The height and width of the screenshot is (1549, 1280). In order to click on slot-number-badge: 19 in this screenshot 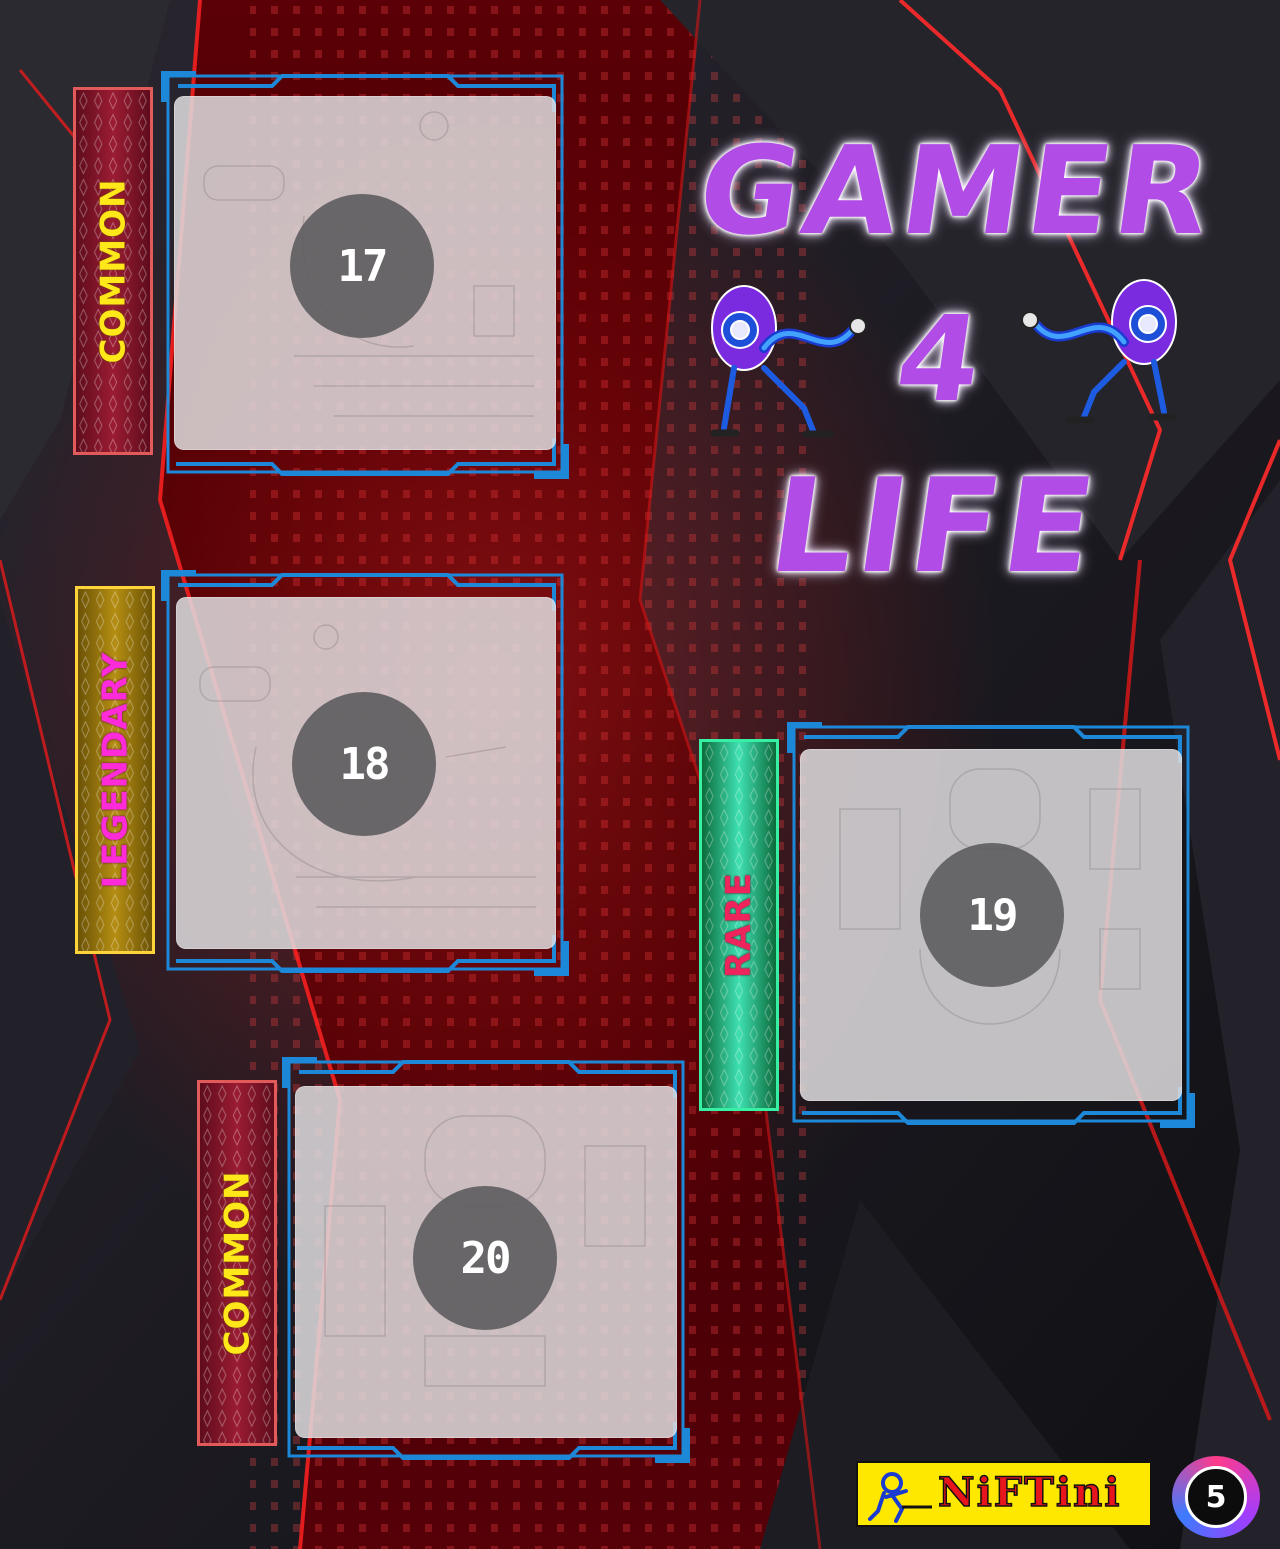, I will do `click(992, 915)`.